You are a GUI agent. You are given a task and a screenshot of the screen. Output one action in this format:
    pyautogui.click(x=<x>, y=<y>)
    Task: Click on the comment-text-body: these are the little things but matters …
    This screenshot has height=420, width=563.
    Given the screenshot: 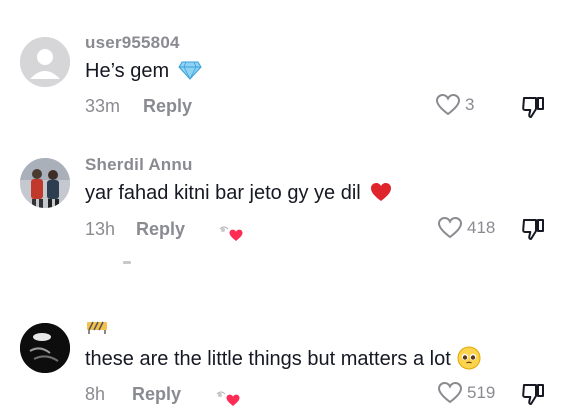 What is the action you would take?
    pyautogui.click(x=268, y=359)
    